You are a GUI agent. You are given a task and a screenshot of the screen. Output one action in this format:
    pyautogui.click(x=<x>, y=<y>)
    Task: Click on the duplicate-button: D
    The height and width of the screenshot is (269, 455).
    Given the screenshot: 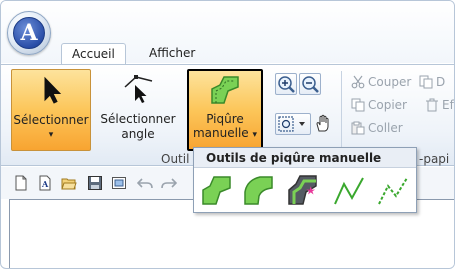 What is the action you would take?
    pyautogui.click(x=432, y=82)
    